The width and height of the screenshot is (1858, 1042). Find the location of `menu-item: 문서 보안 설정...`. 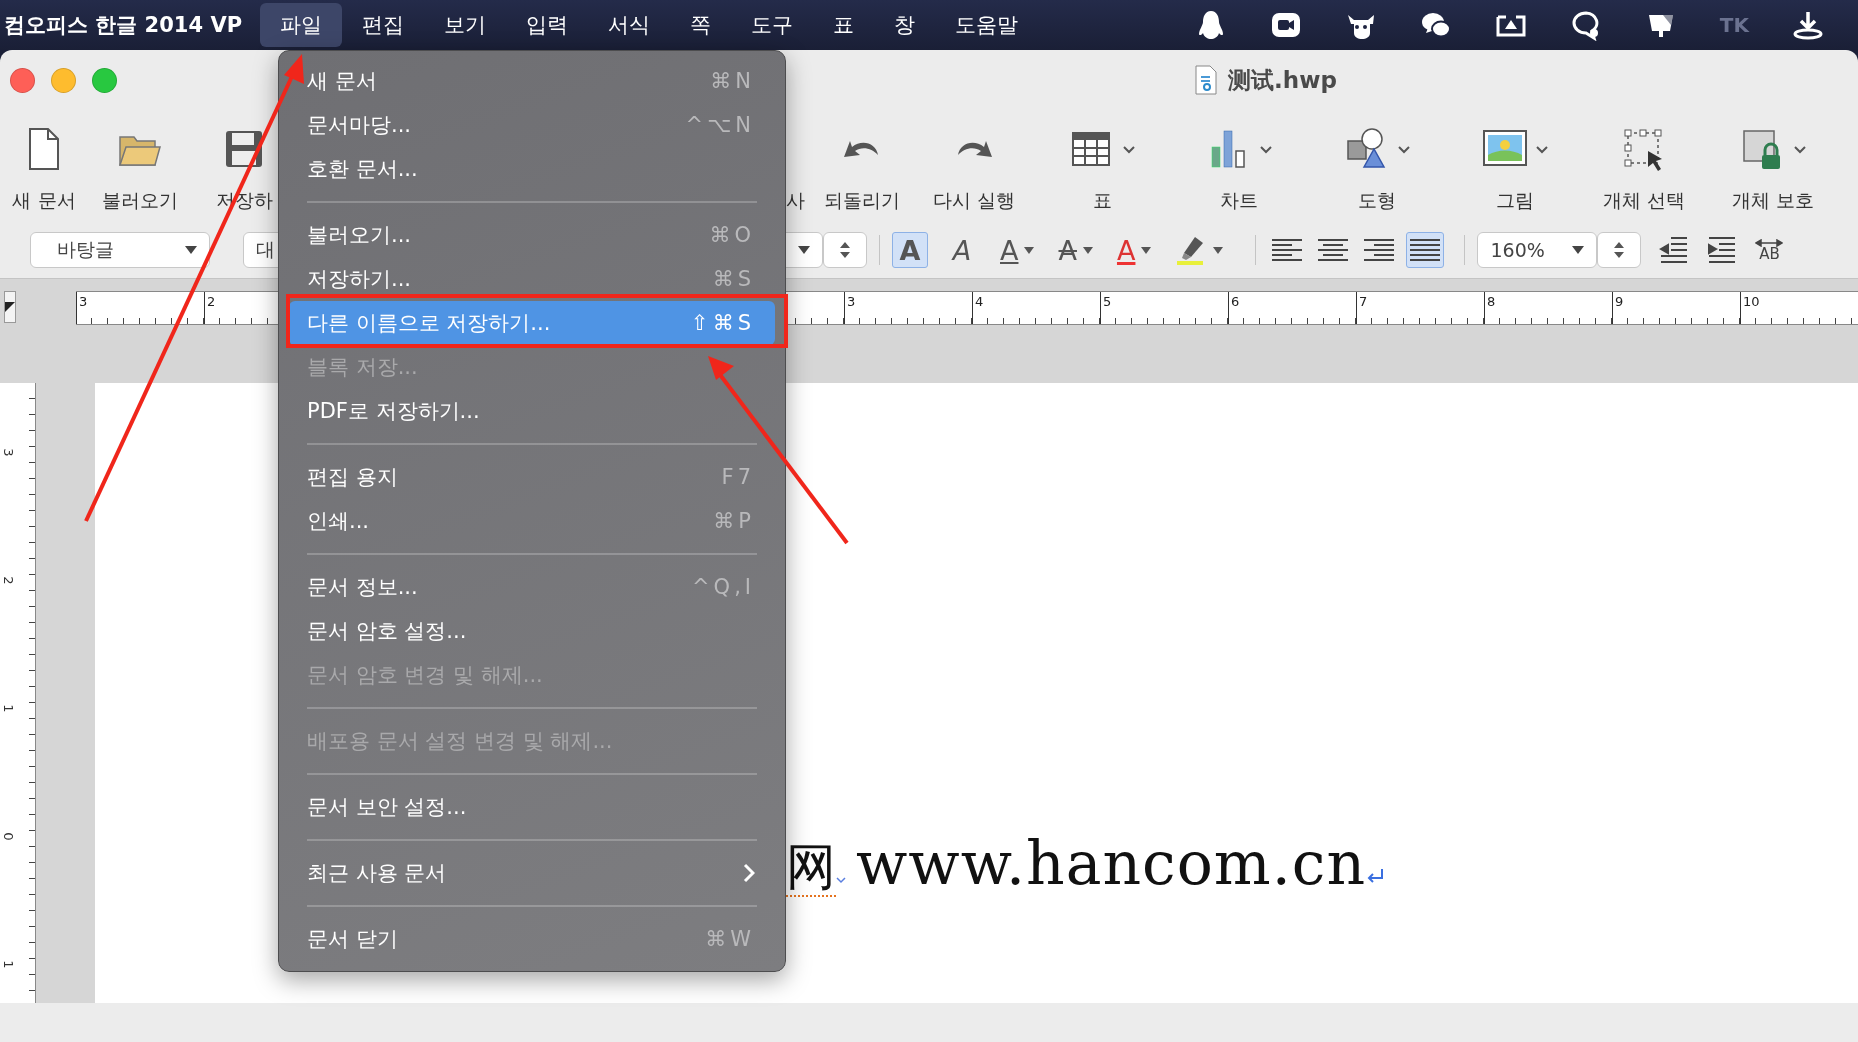

menu-item: 문서 보안 설정... is located at coordinates (532, 807).